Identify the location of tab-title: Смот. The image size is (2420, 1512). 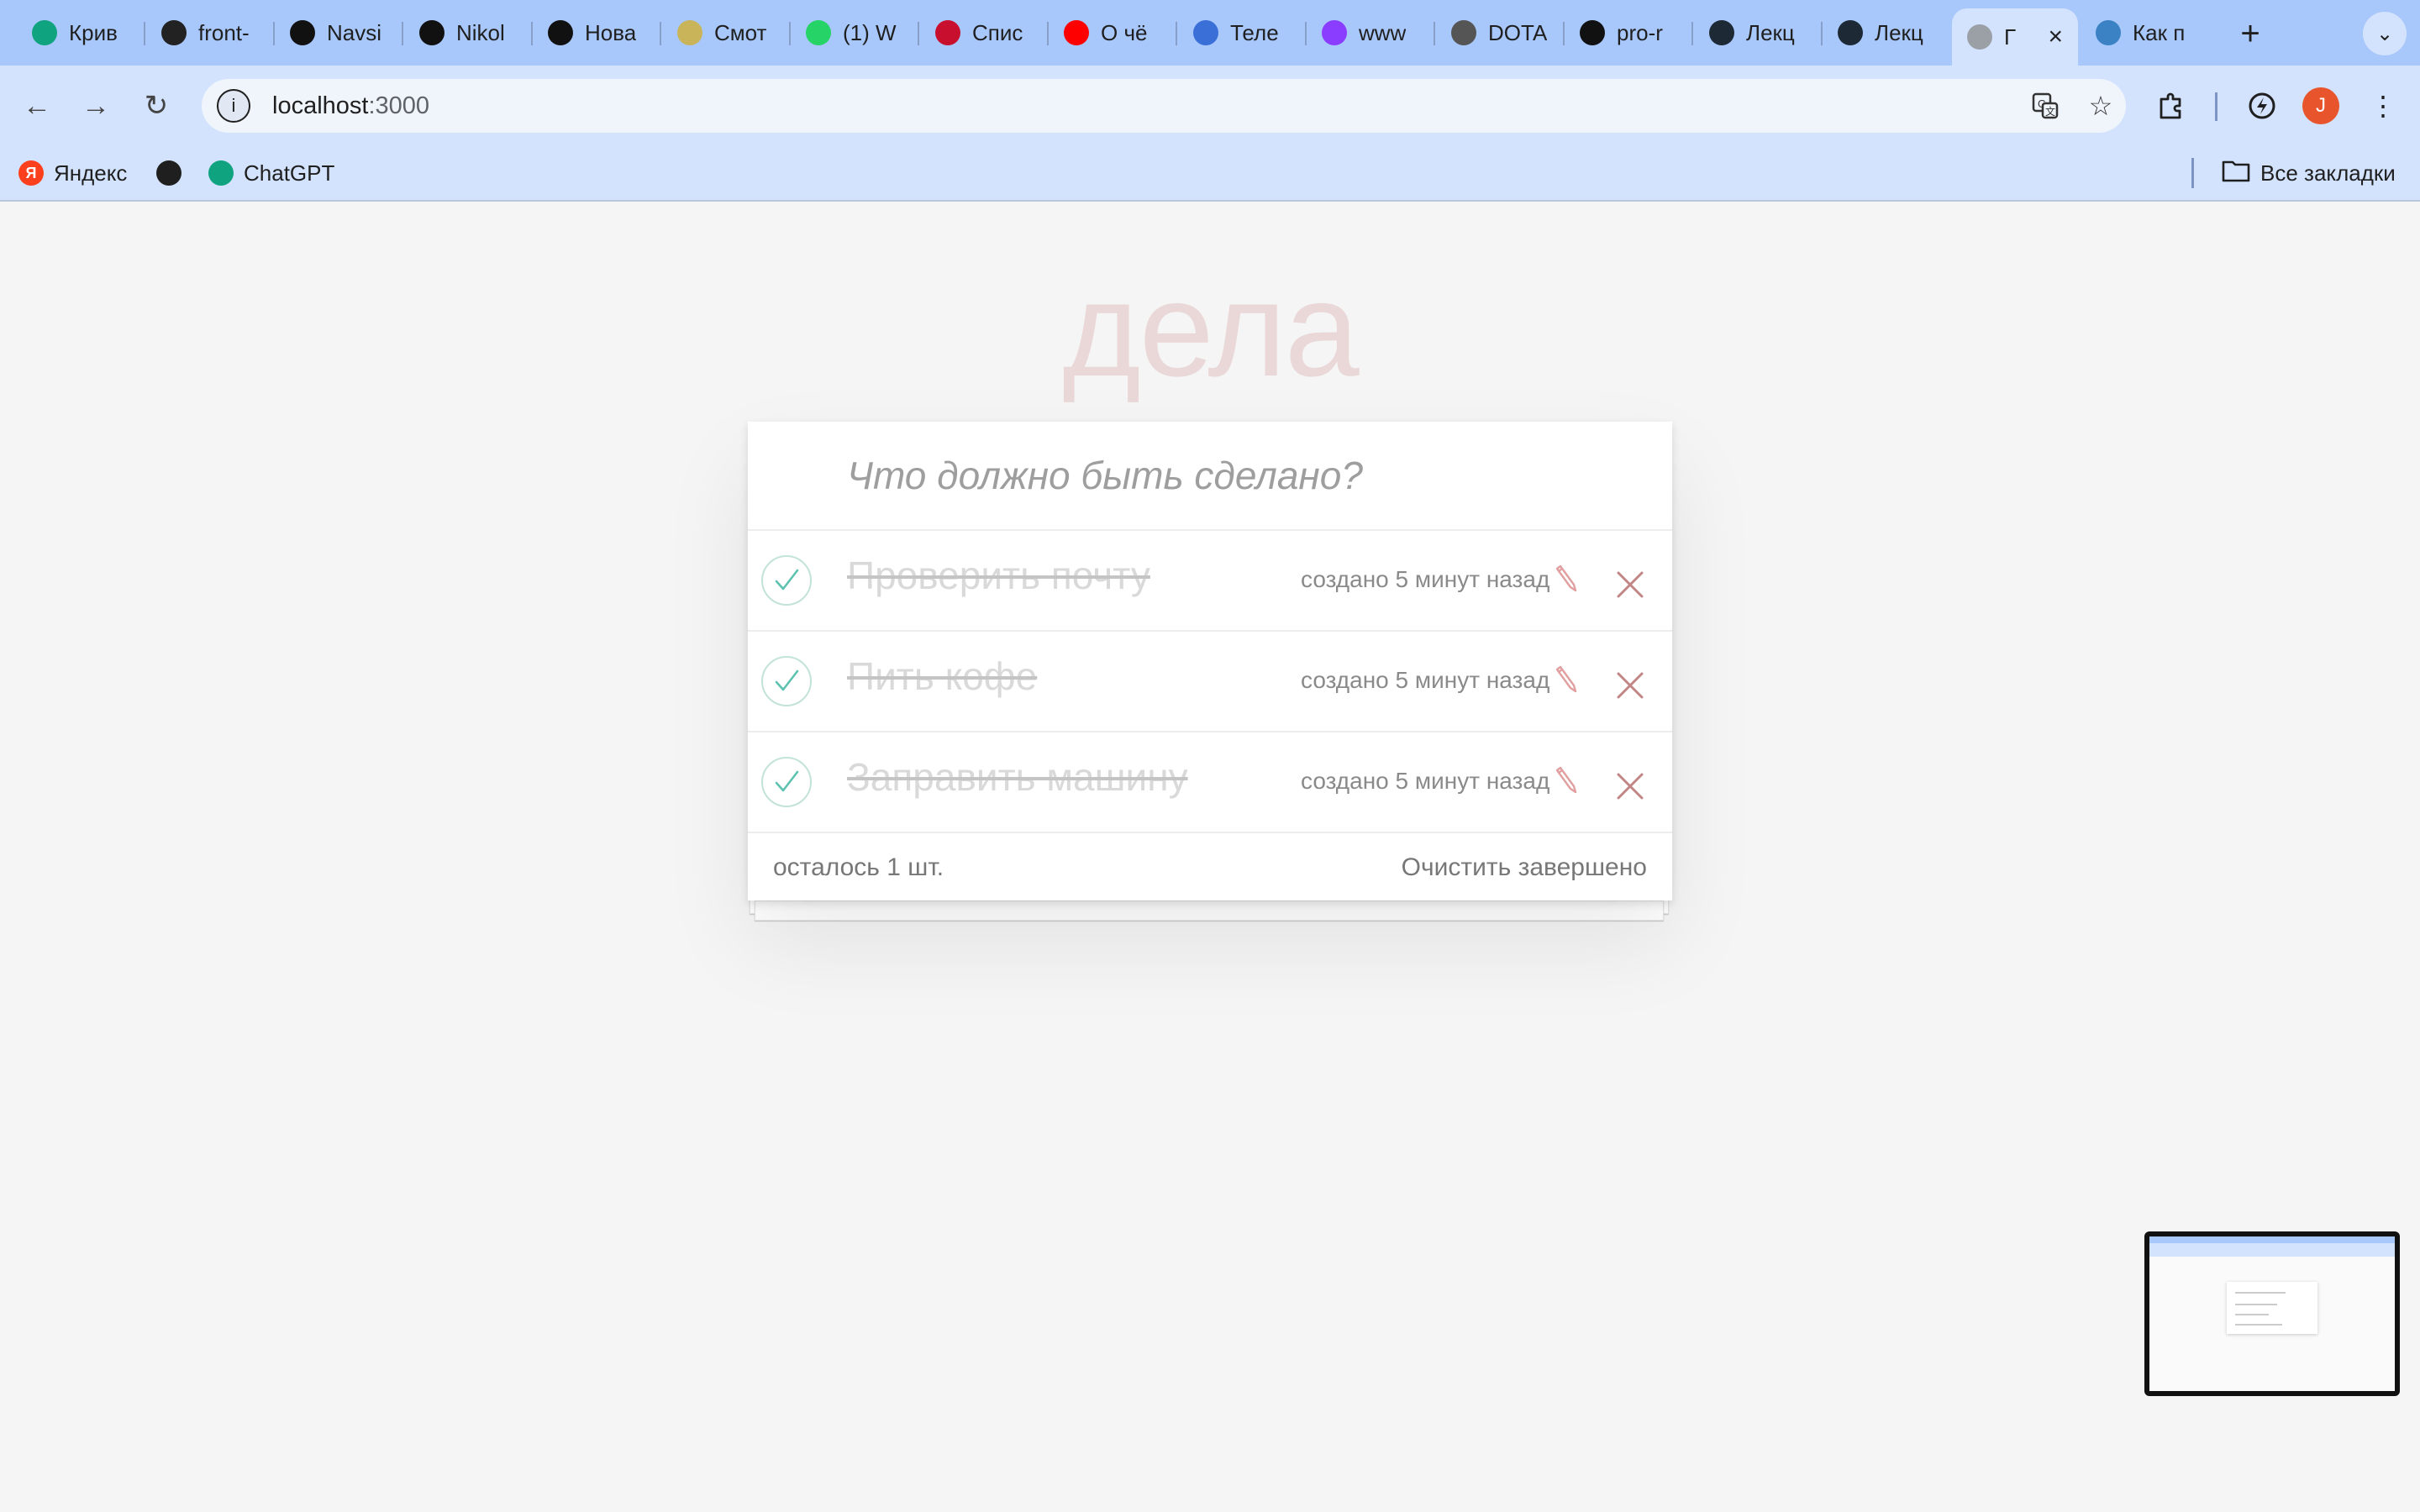
(740, 32).